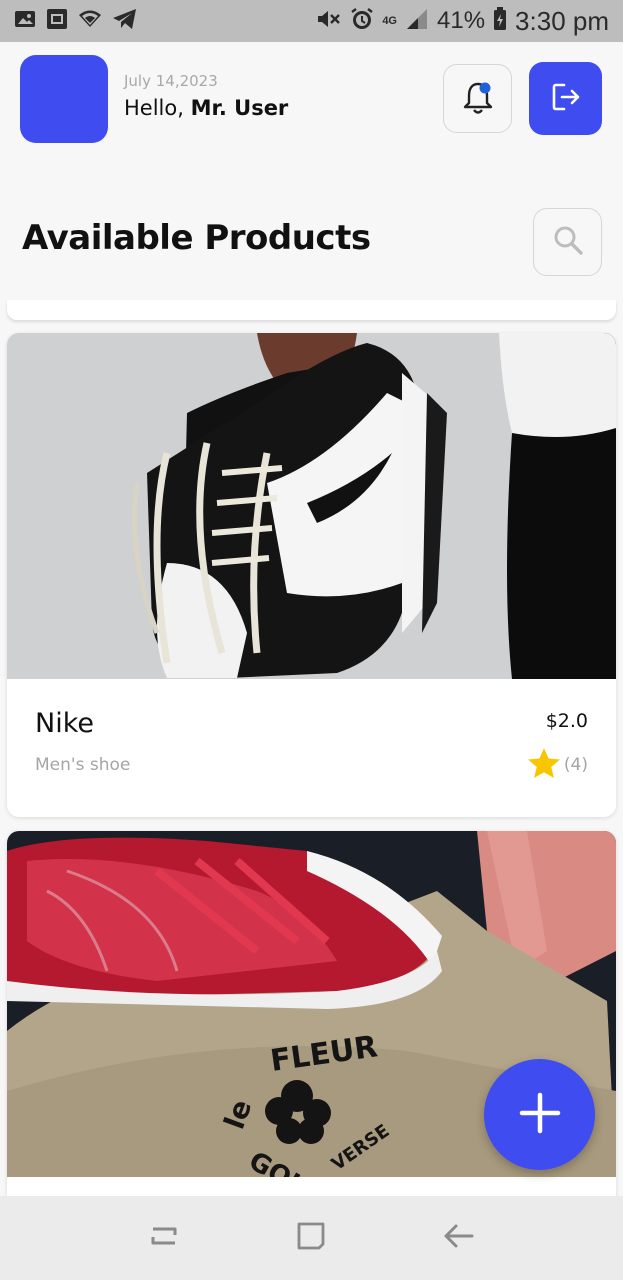  I want to click on status-bar: 4G 41% 3:30 pm, so click(311, 21).